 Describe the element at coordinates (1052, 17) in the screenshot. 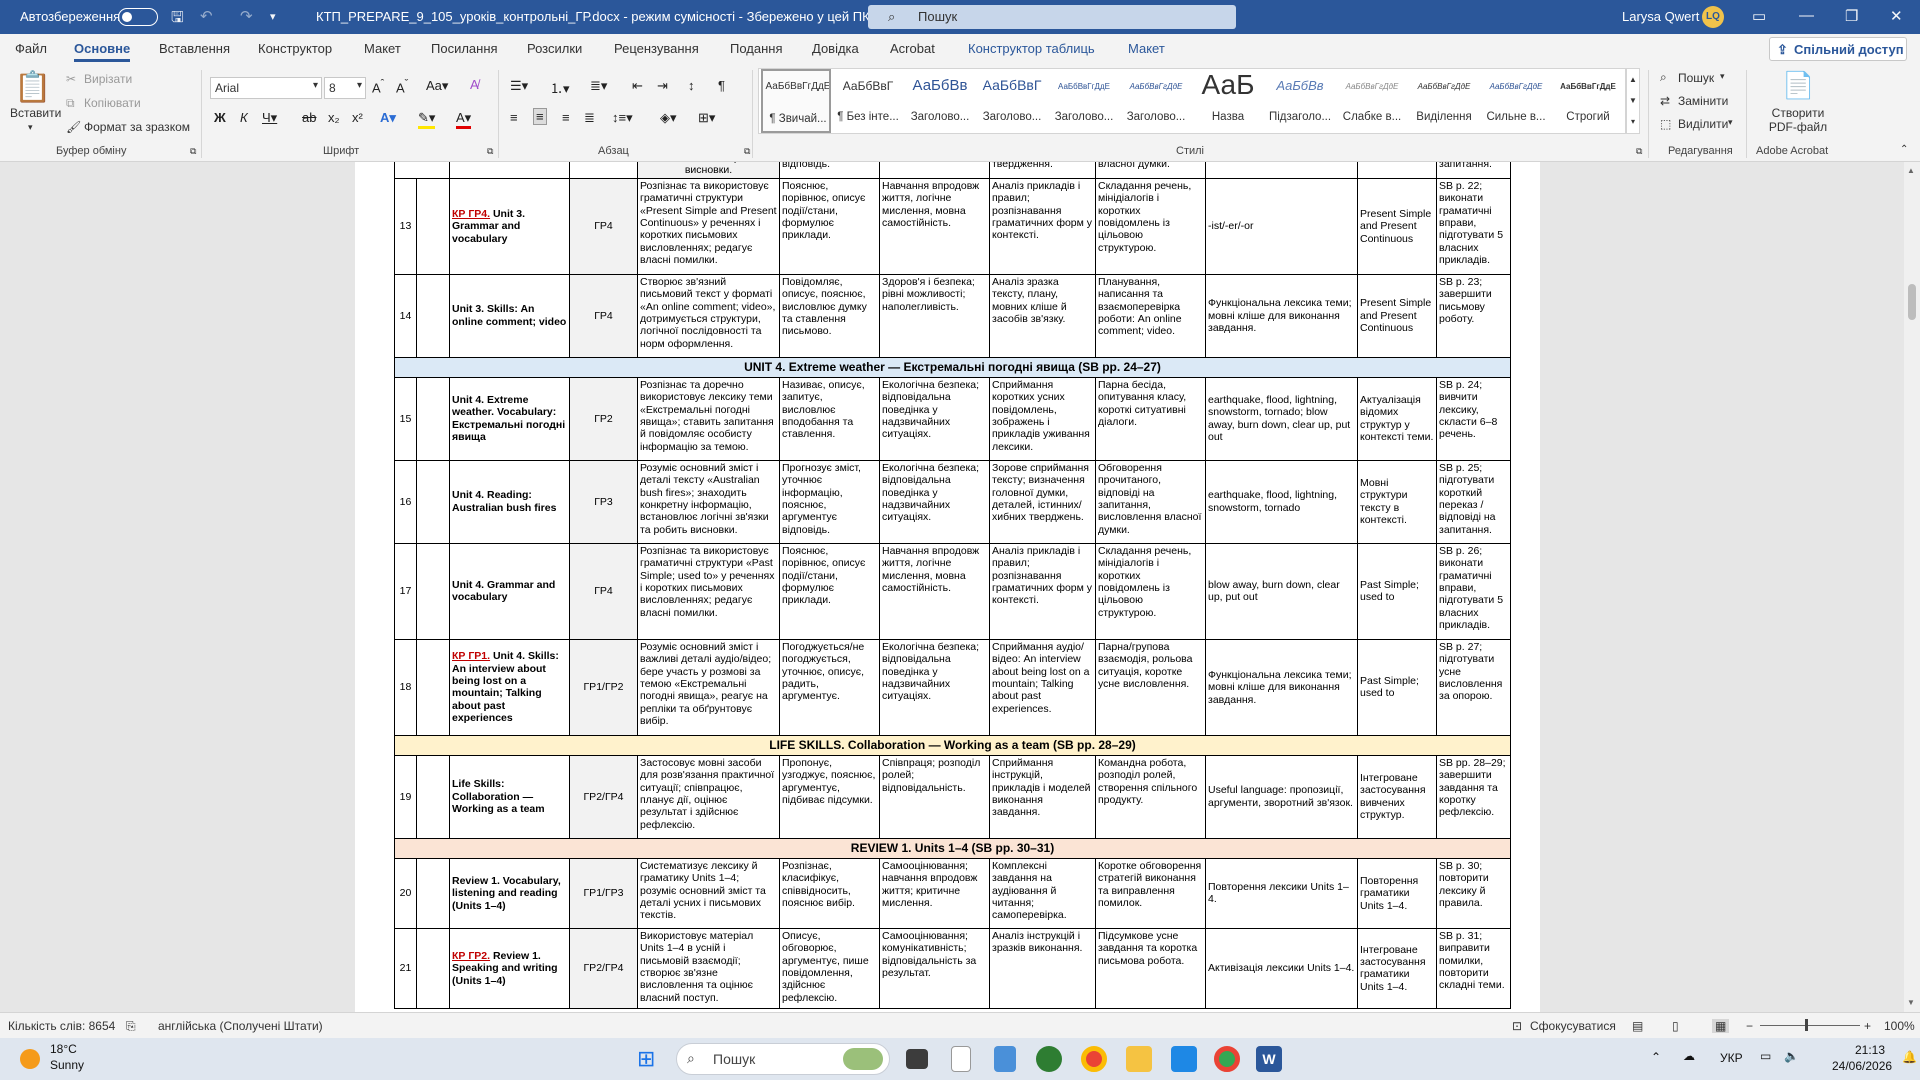

I see `search-box: ⌕ Пошук` at that location.